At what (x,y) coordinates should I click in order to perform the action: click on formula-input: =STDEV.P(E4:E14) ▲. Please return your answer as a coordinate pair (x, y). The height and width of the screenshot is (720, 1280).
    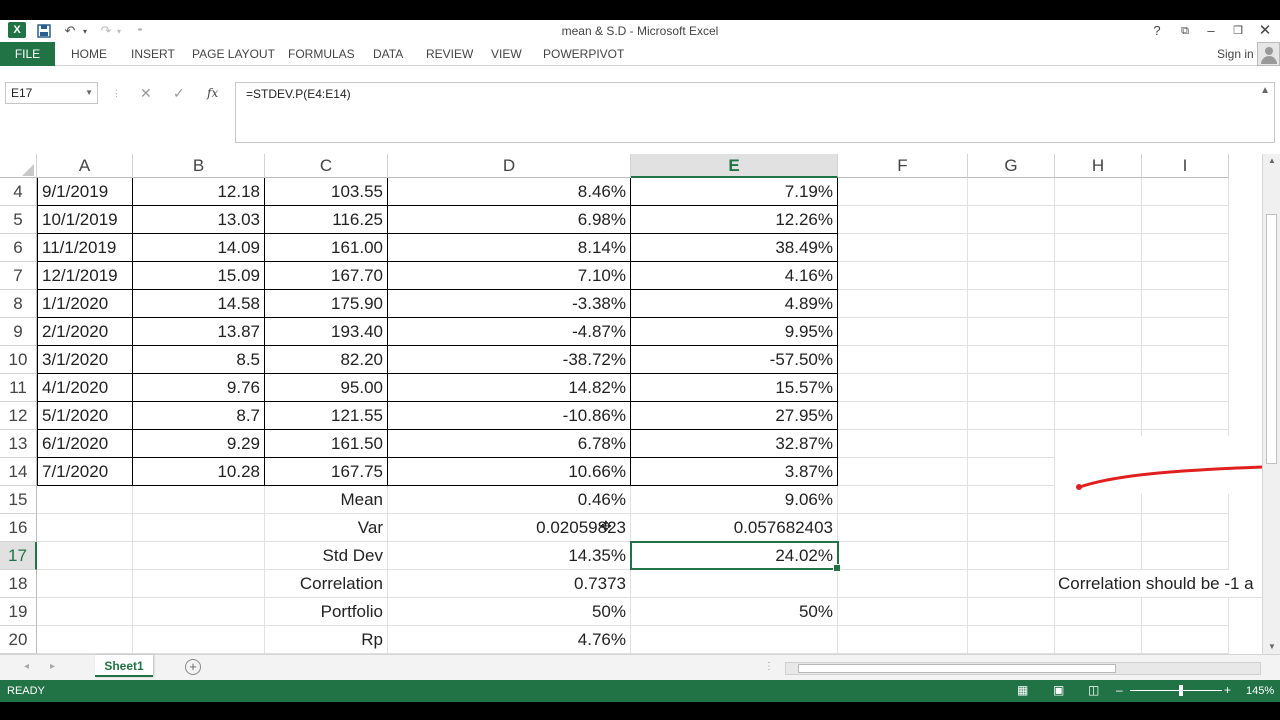
    Looking at the image, I should click on (755, 112).